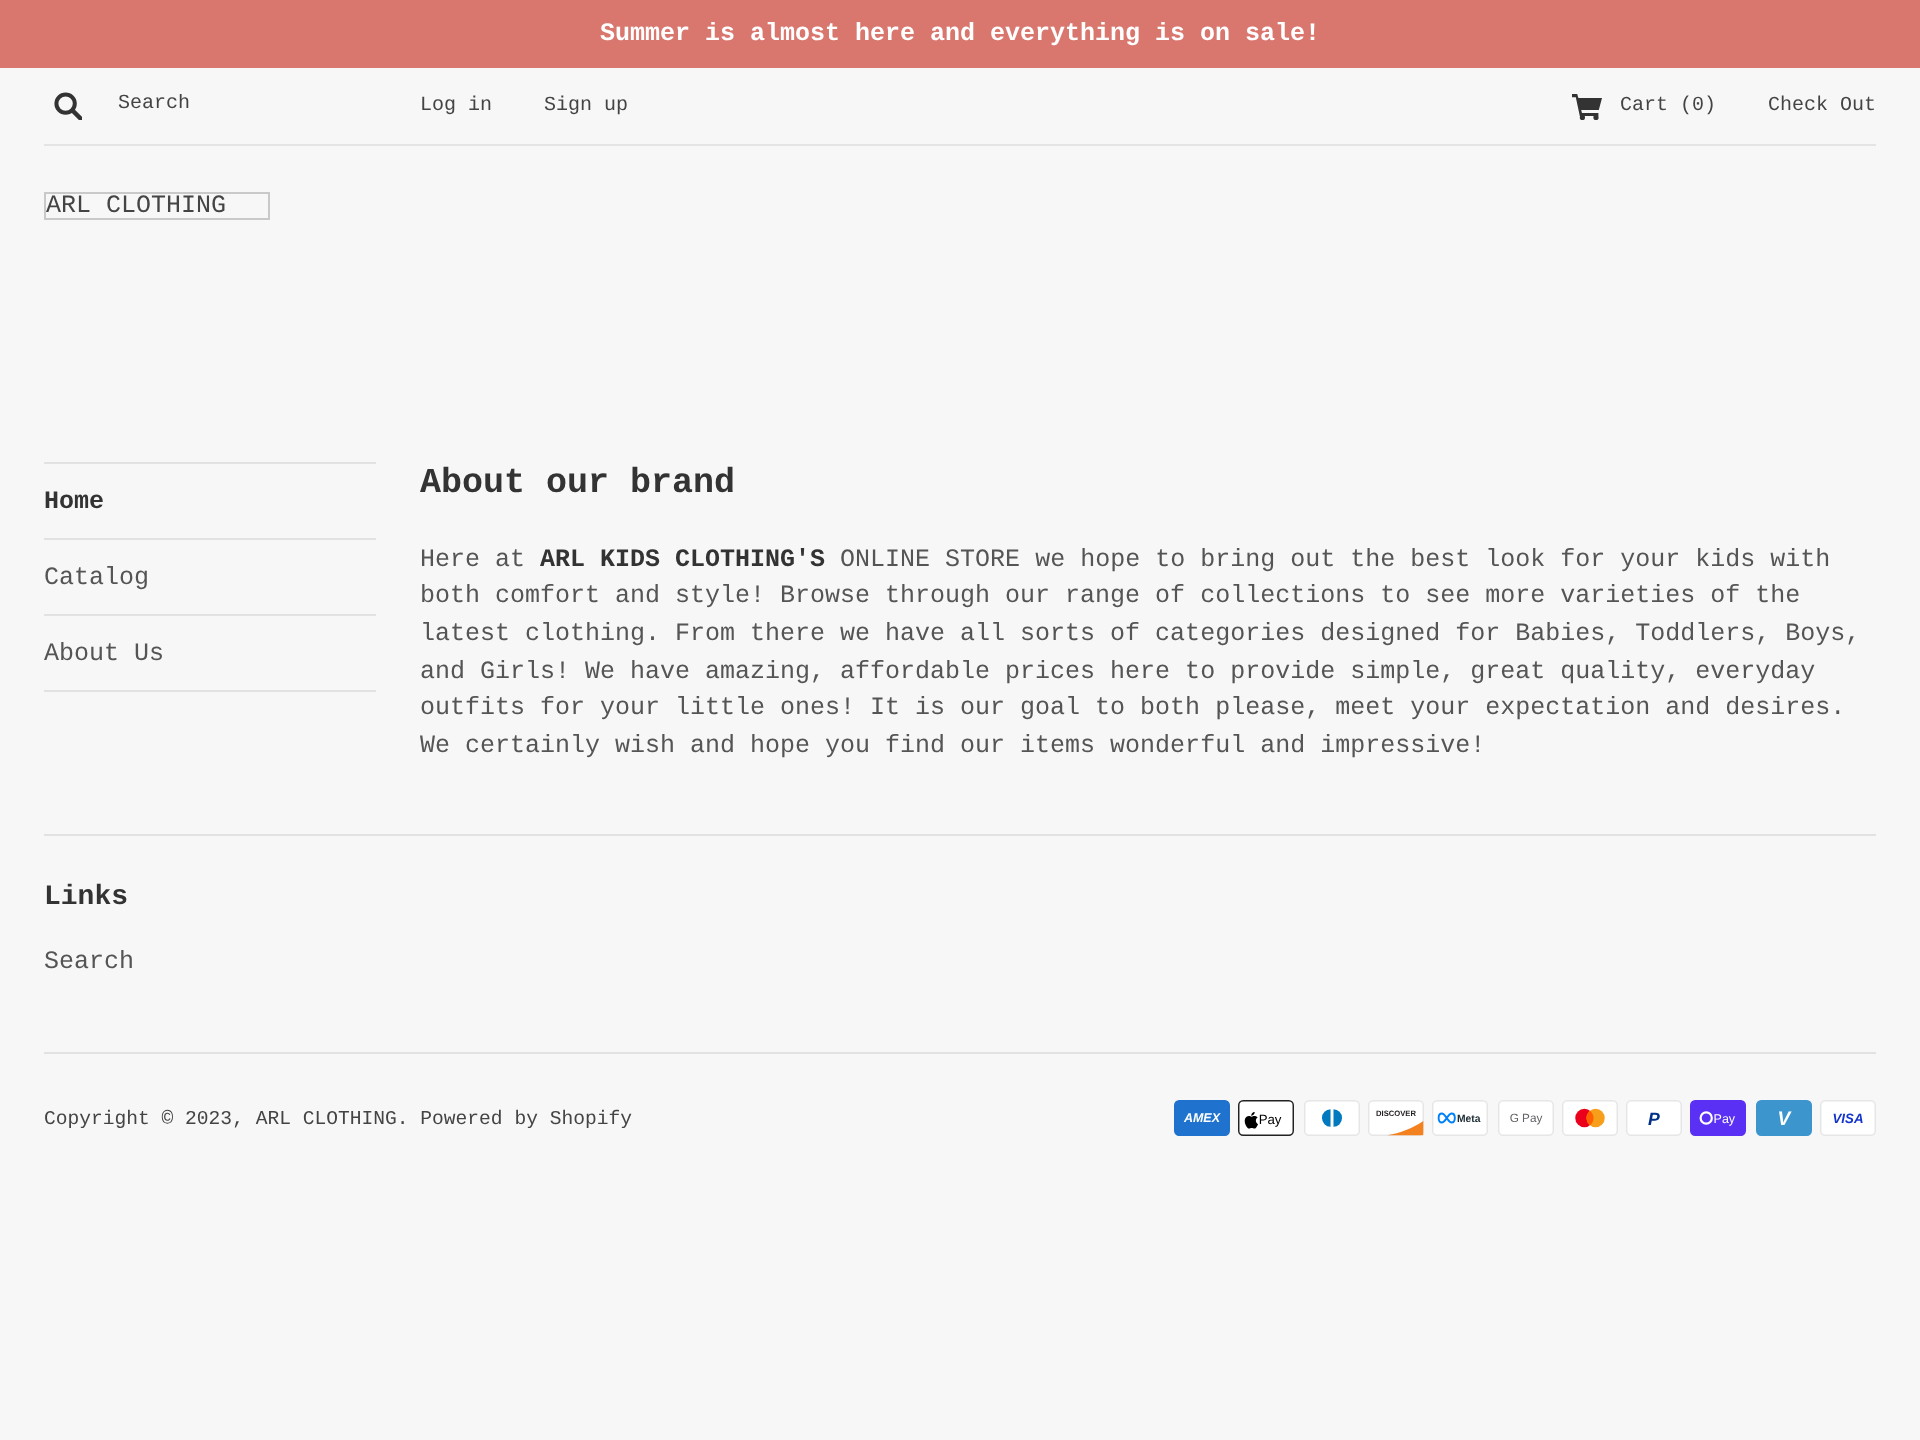 The image size is (1920, 1440). I want to click on infinity-icon, so click(1447, 1118).